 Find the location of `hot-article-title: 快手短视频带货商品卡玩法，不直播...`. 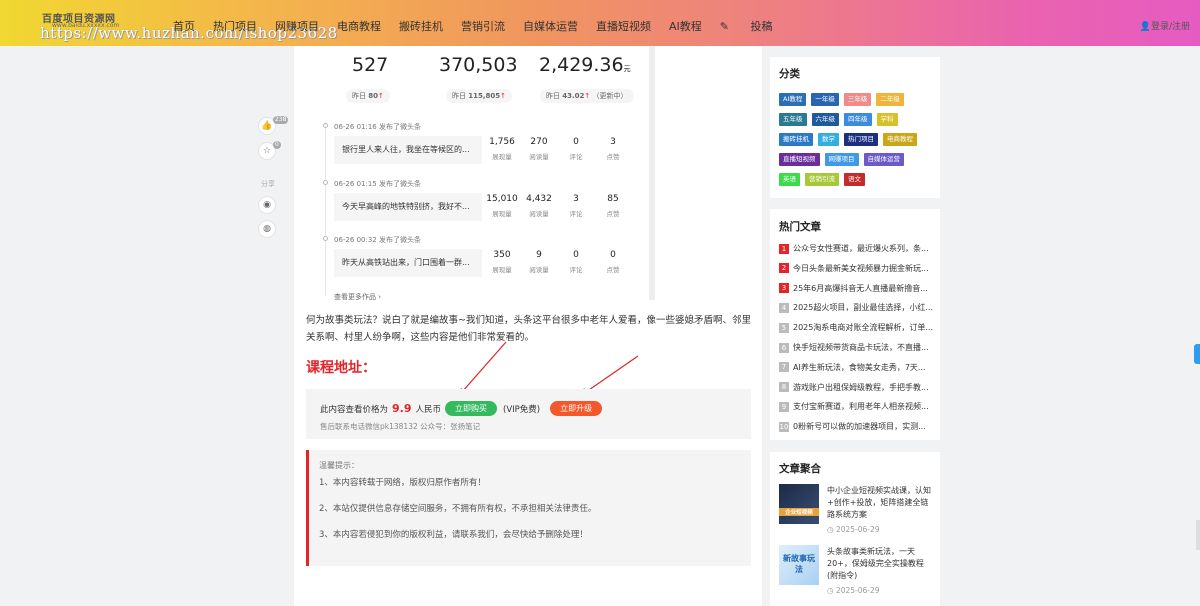

hot-article-title: 快手短视频带货商品卡玩法，不直播... is located at coordinates (861, 347).